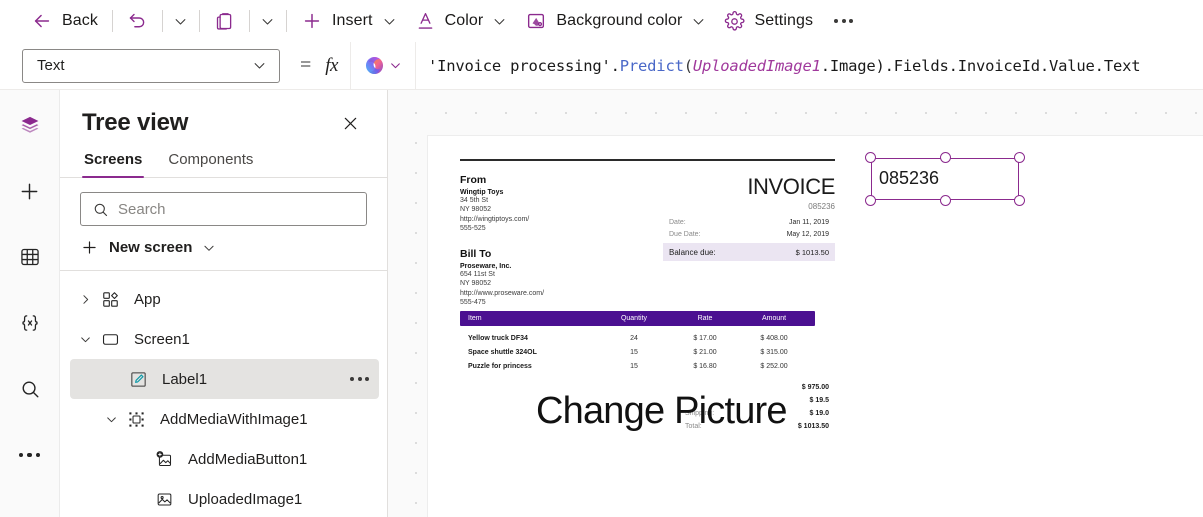  I want to click on search-box, so click(223, 209).